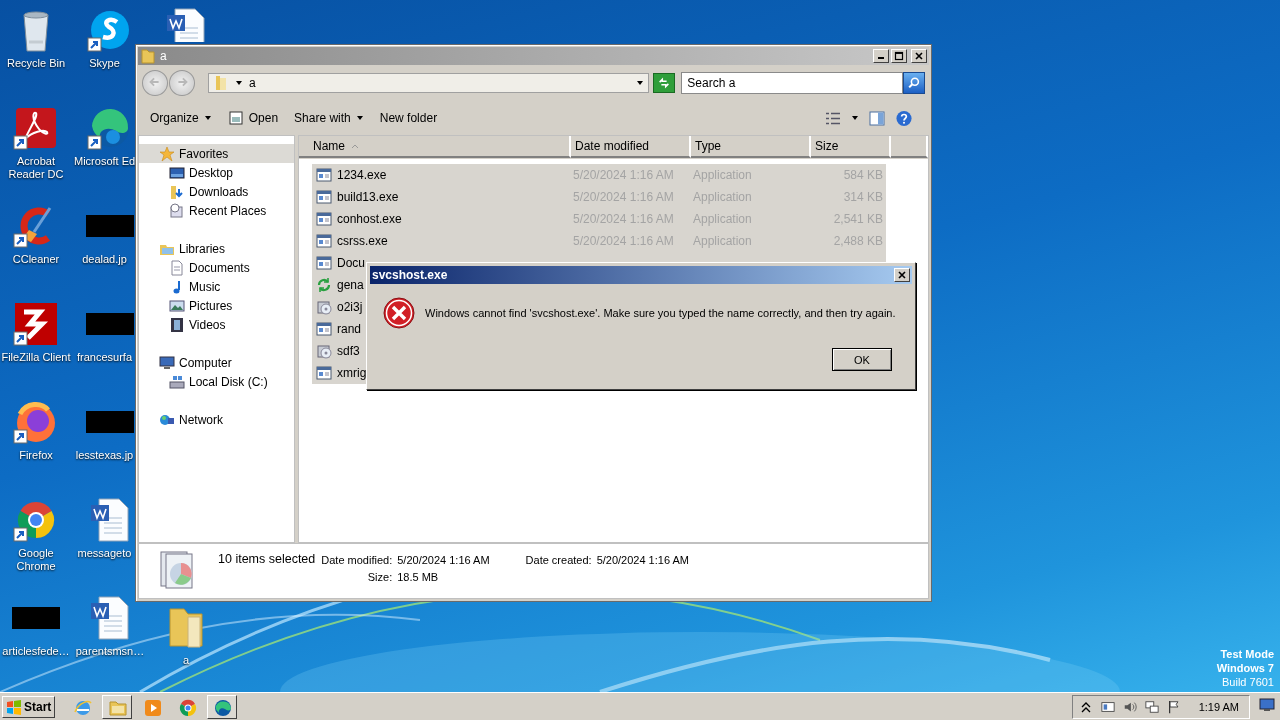 Image resolution: width=1280 pixels, height=720 pixels. What do you see at coordinates (362, 175) in the screenshot?
I see `file-name: 1234.exe` at bounding box center [362, 175].